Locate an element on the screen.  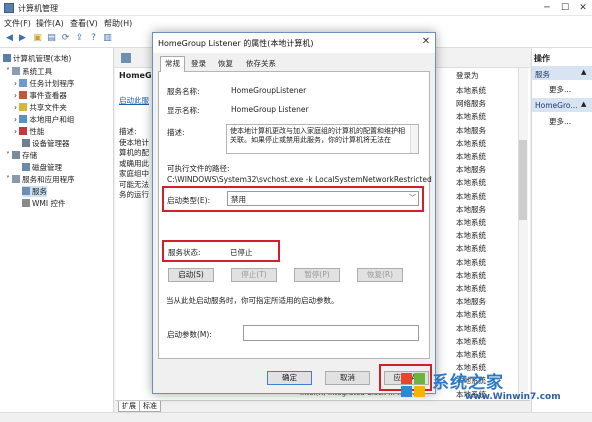
tab-logon: 登录 is located at coordinates (198, 64).